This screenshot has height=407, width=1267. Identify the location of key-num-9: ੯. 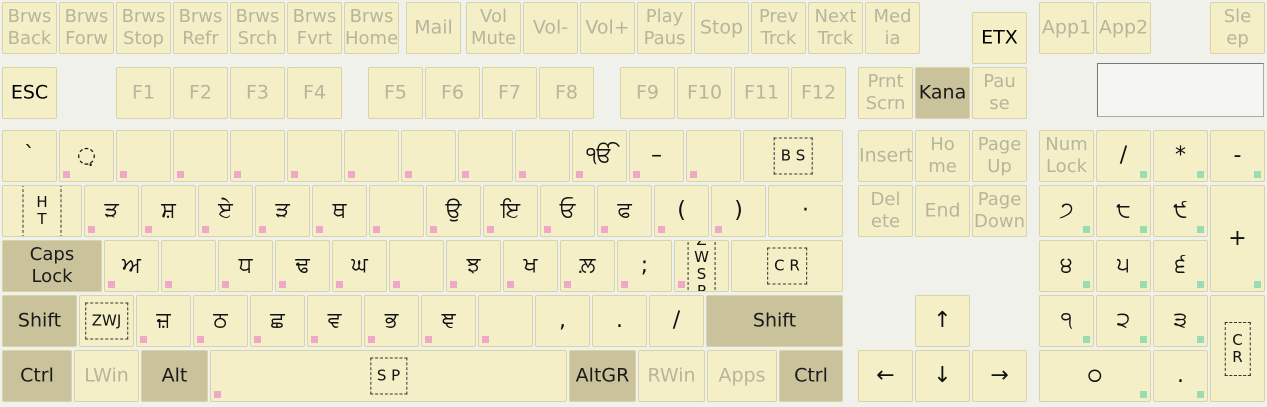
(1180, 211).